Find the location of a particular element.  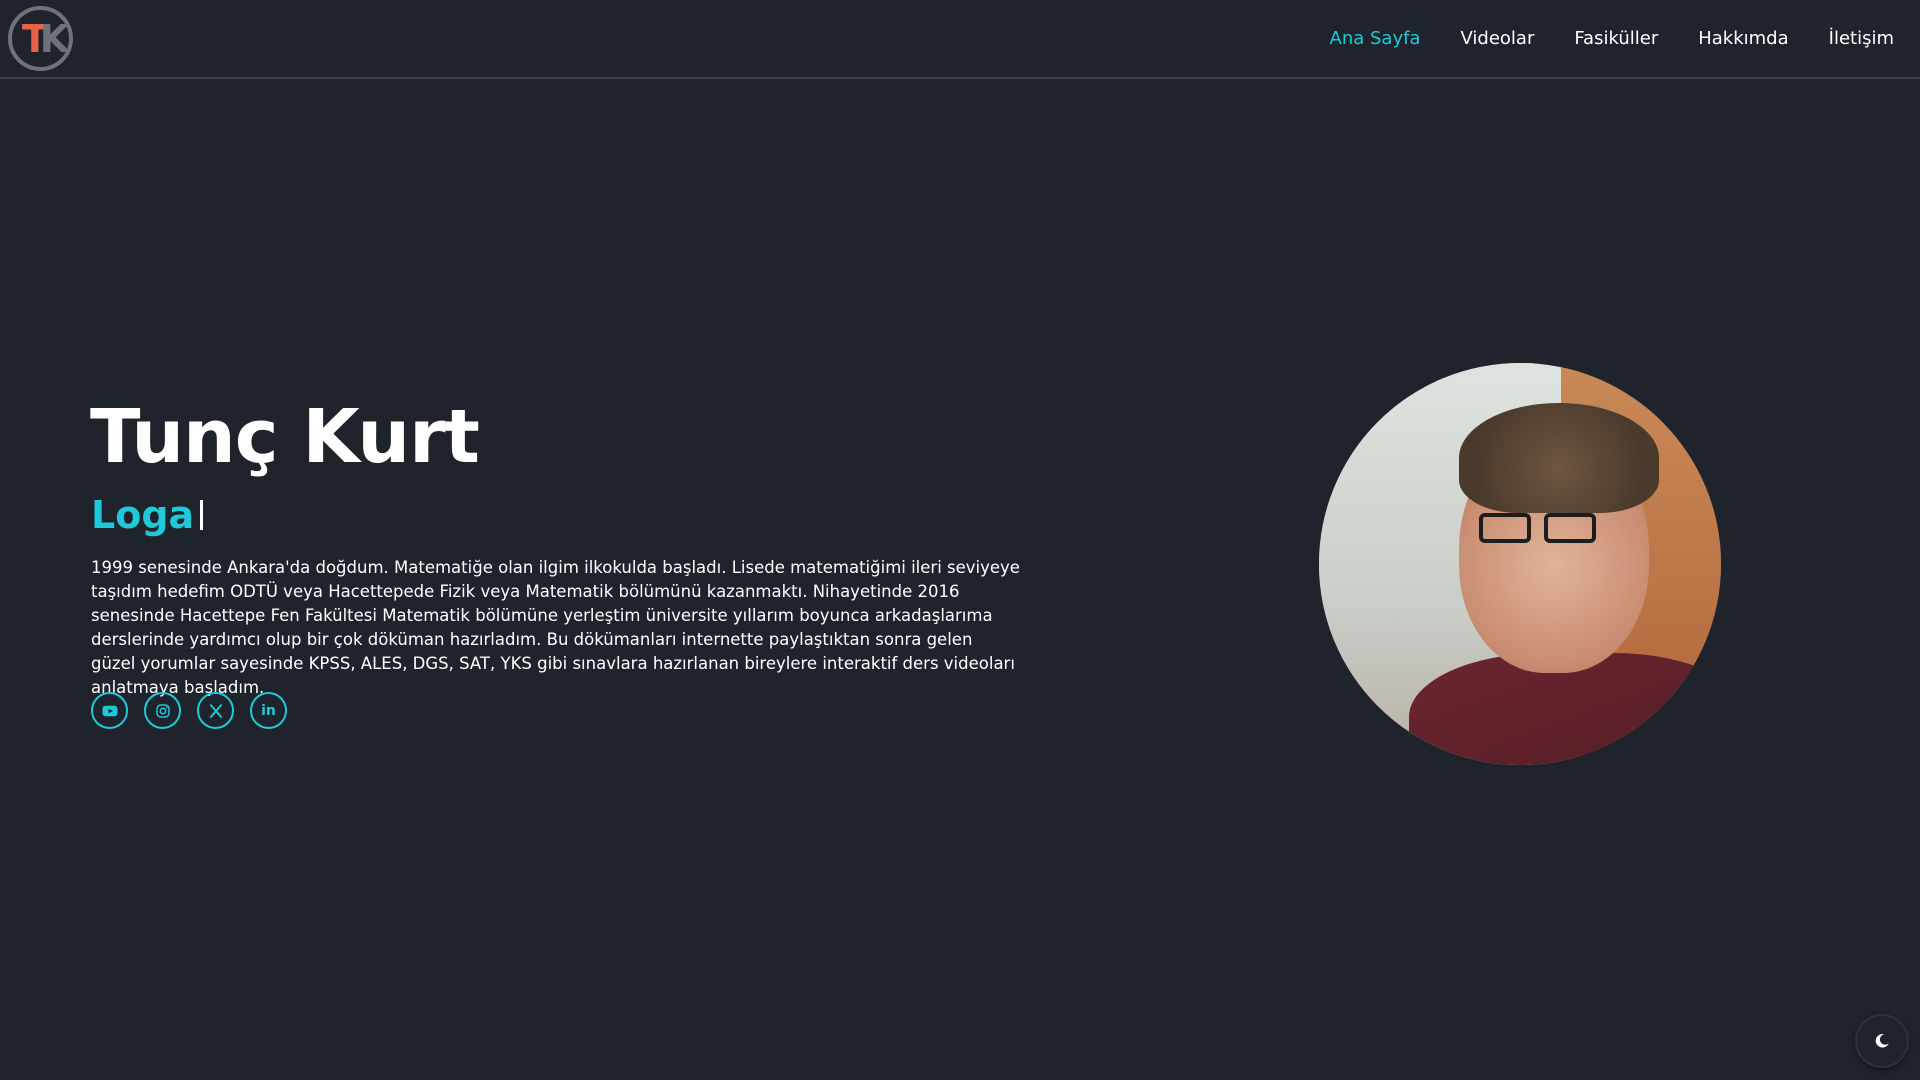

photo-hair is located at coordinates (1559, 458).